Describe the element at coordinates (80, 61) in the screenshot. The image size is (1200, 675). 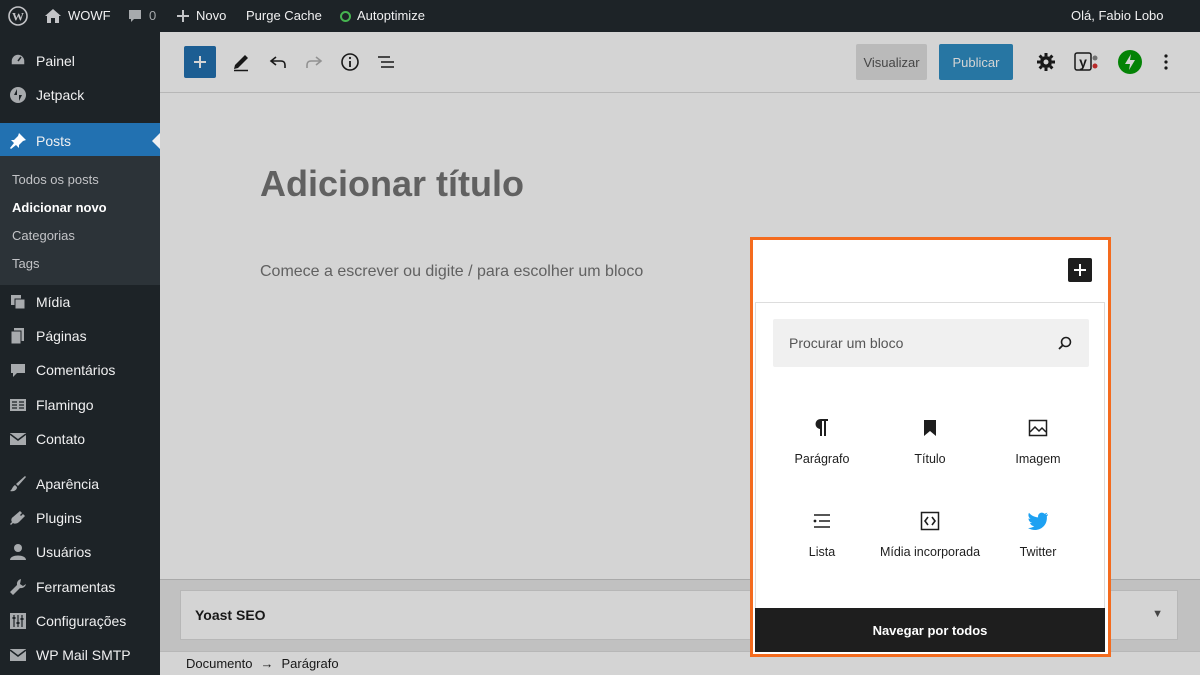
I see `sidebar-item-painel: Painel` at that location.